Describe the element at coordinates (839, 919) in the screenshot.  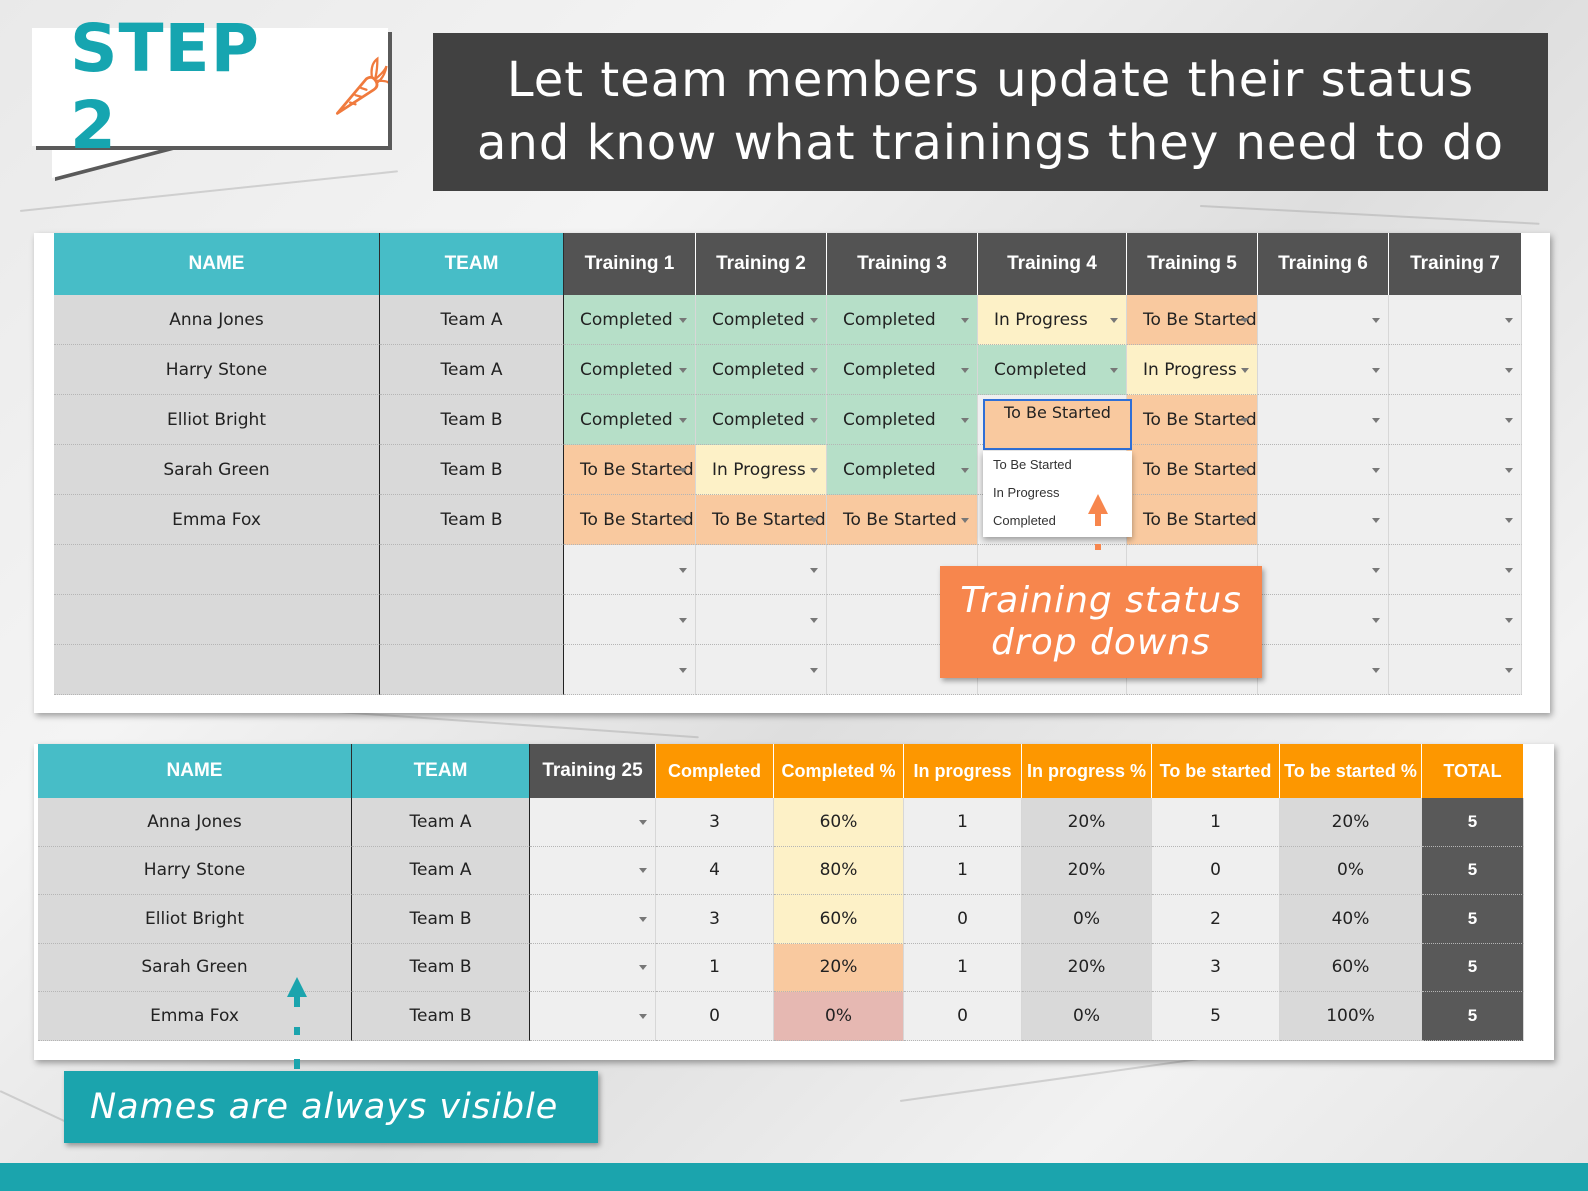
I see `completed-percent: 60%` at that location.